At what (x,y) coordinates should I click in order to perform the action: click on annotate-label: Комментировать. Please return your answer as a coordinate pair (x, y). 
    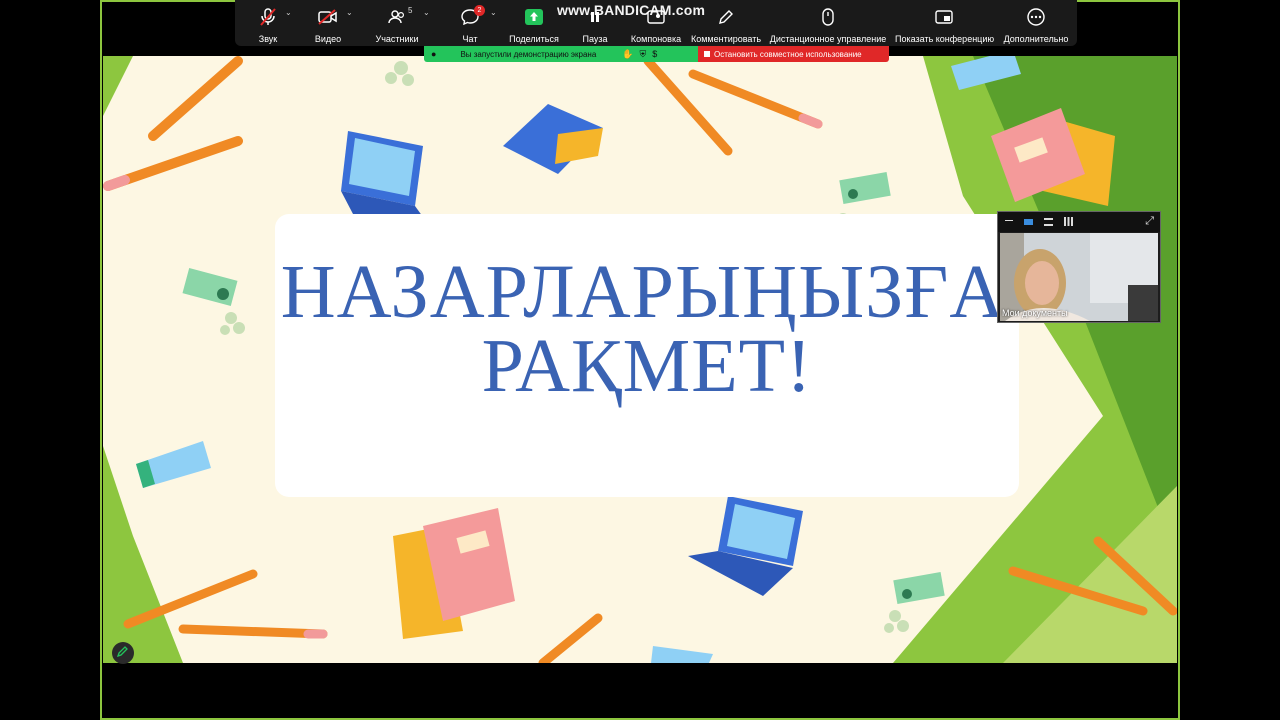
    Looking at the image, I should click on (726, 39).